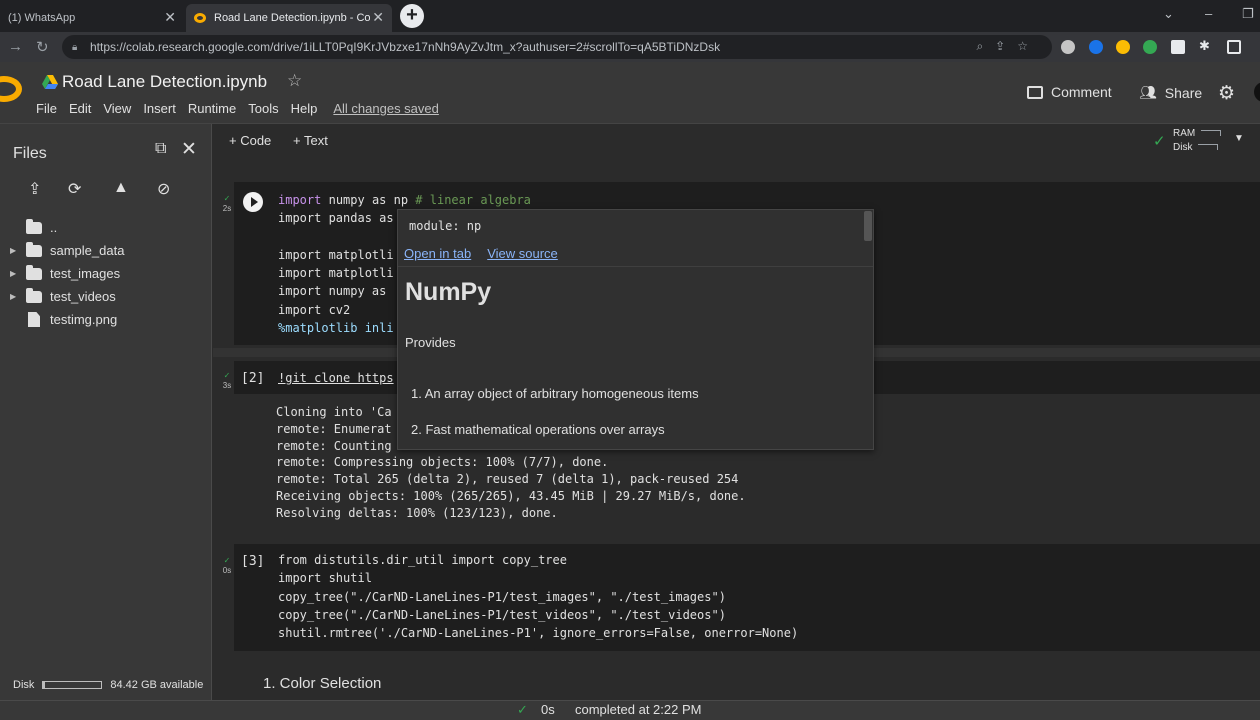 Image resolution: width=1260 pixels, height=720 pixels. What do you see at coordinates (334, 445) in the screenshot?
I see `output-line: remote: Counting` at bounding box center [334, 445].